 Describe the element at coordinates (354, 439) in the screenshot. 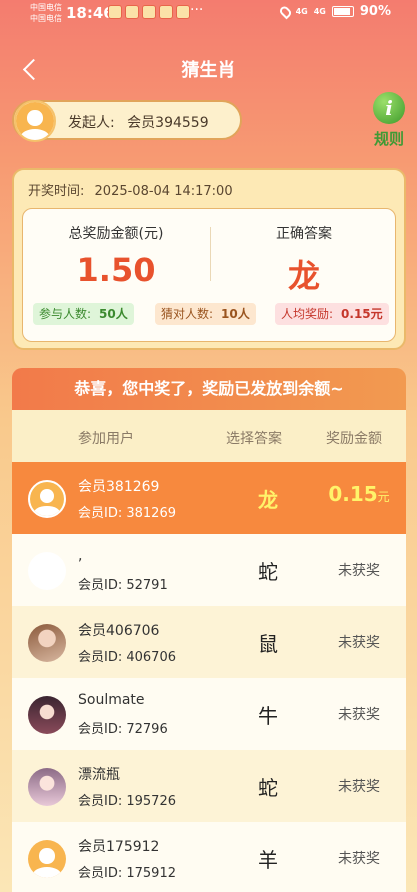

I see `column-header-reward: 奖励金额` at that location.